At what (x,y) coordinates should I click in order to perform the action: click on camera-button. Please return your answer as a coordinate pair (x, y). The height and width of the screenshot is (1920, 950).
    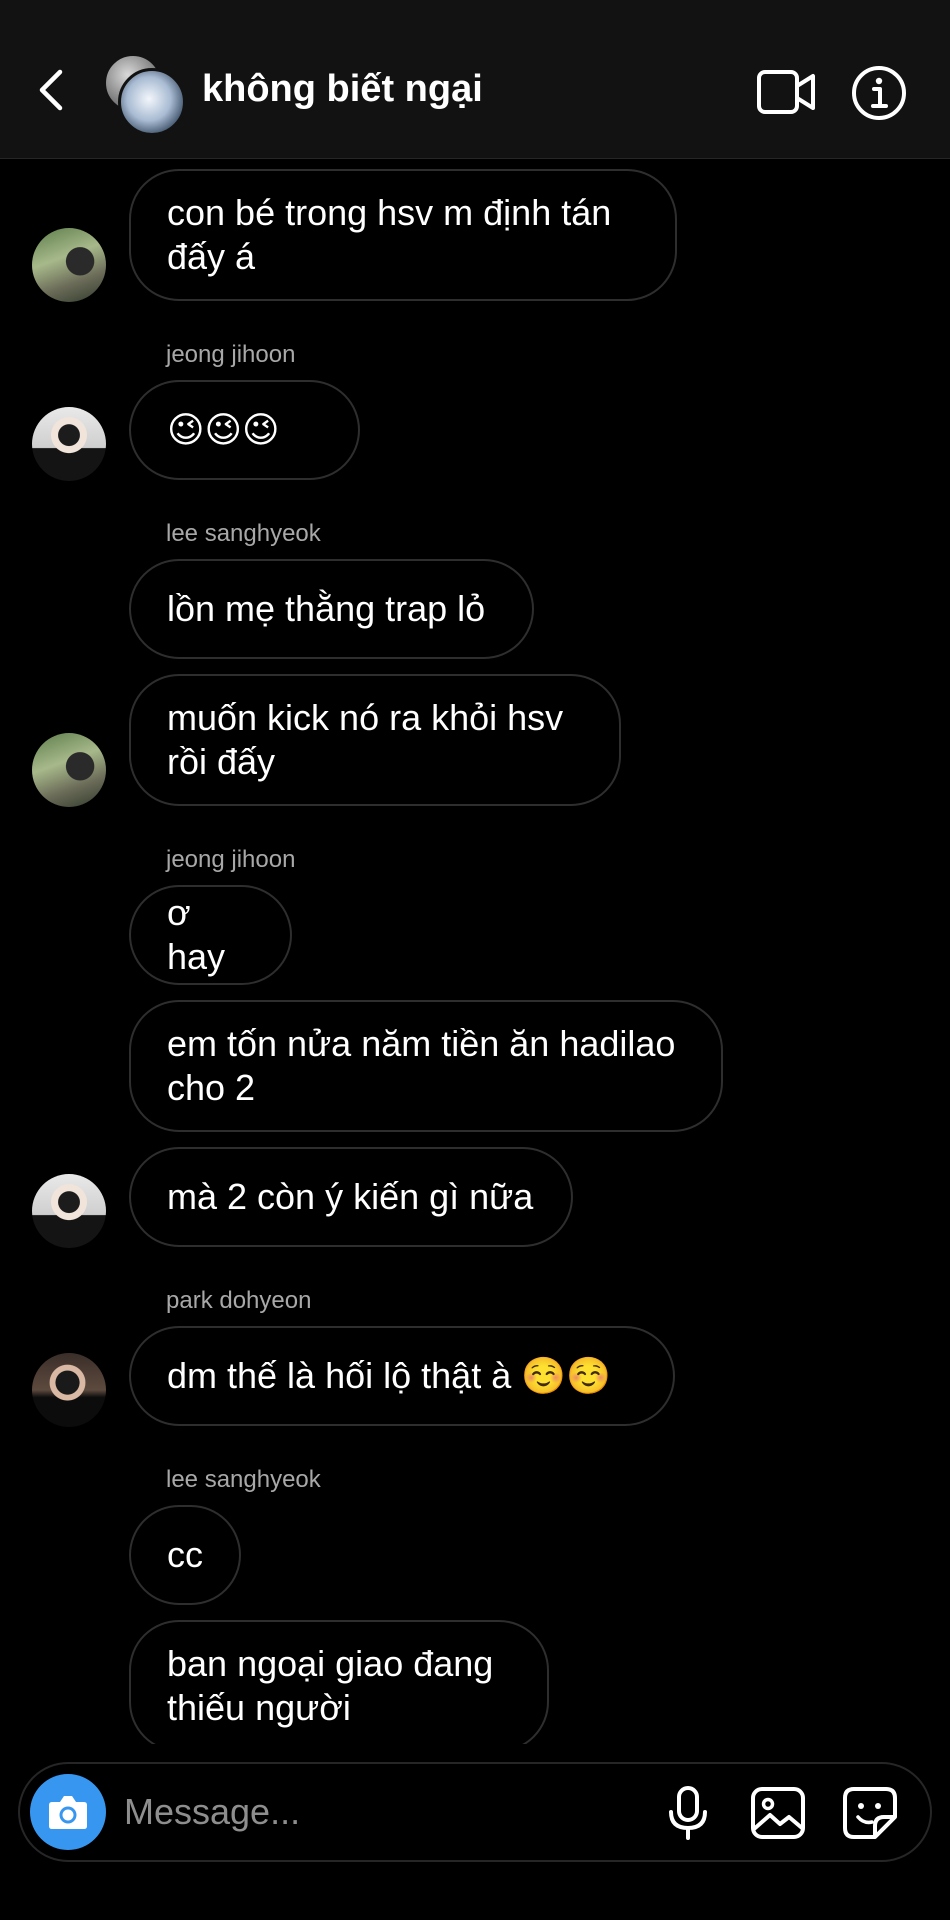
    Looking at the image, I should click on (68, 1812).